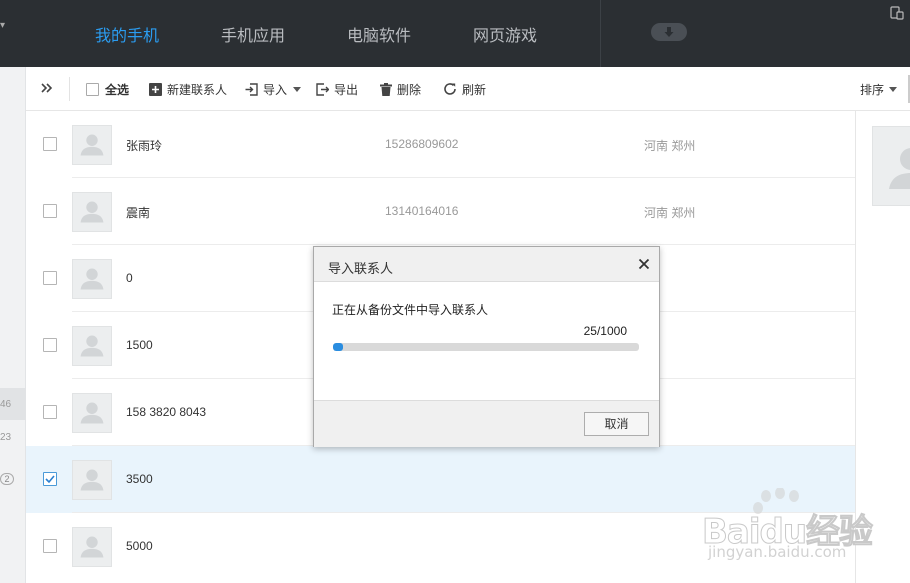  Describe the element at coordinates (486, 264) in the screenshot. I see `dialog-header: 导入联系人` at that location.